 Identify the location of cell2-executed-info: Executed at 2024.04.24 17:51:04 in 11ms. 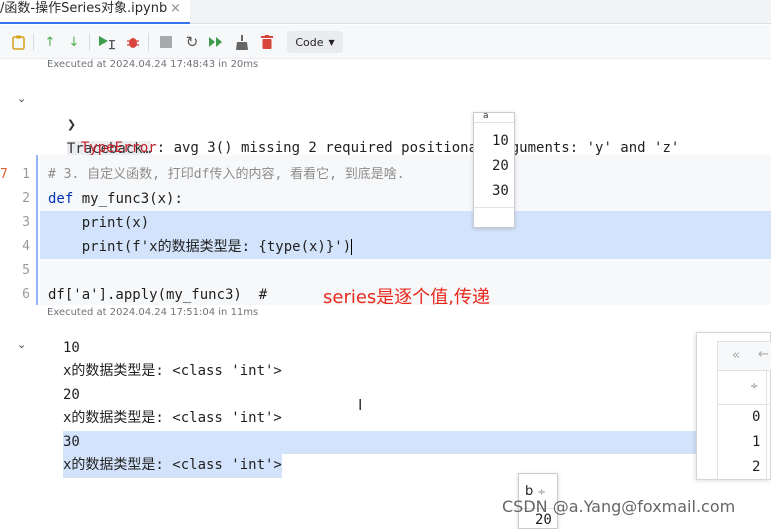
(153, 312).